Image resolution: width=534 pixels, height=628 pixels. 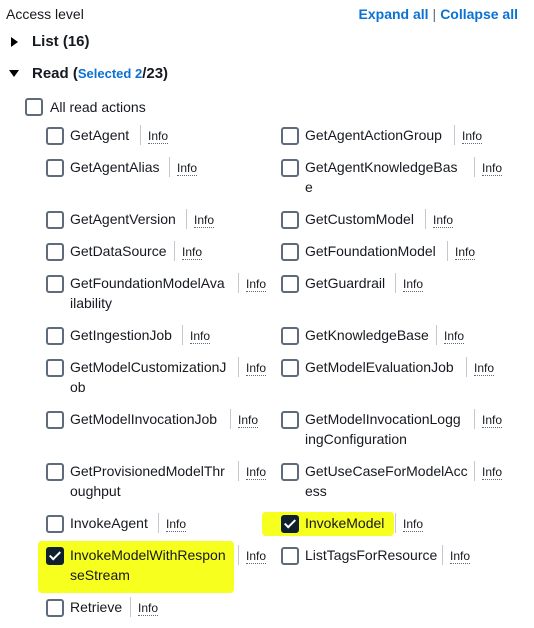 What do you see at coordinates (379, 367) in the screenshot?
I see `get-model-evaluation-job-label: GetModelEvaluationJob` at bounding box center [379, 367].